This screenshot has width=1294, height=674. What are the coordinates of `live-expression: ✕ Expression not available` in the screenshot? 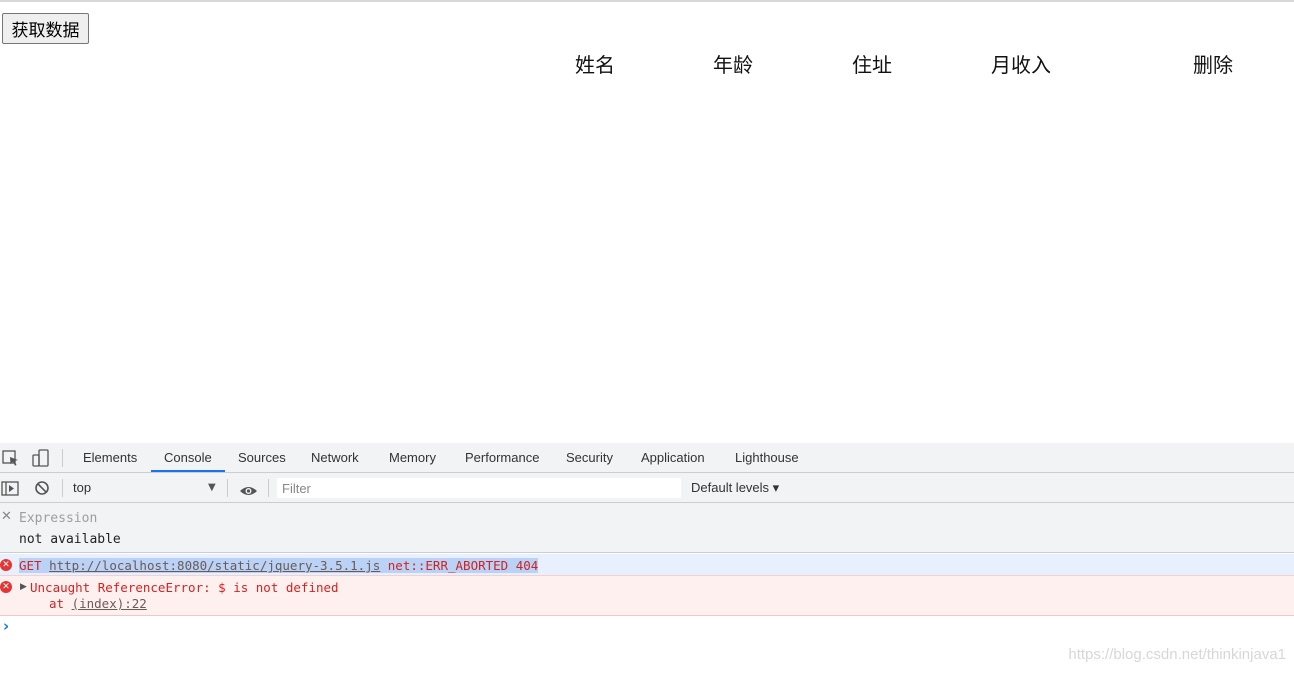 It's located at (647, 528).